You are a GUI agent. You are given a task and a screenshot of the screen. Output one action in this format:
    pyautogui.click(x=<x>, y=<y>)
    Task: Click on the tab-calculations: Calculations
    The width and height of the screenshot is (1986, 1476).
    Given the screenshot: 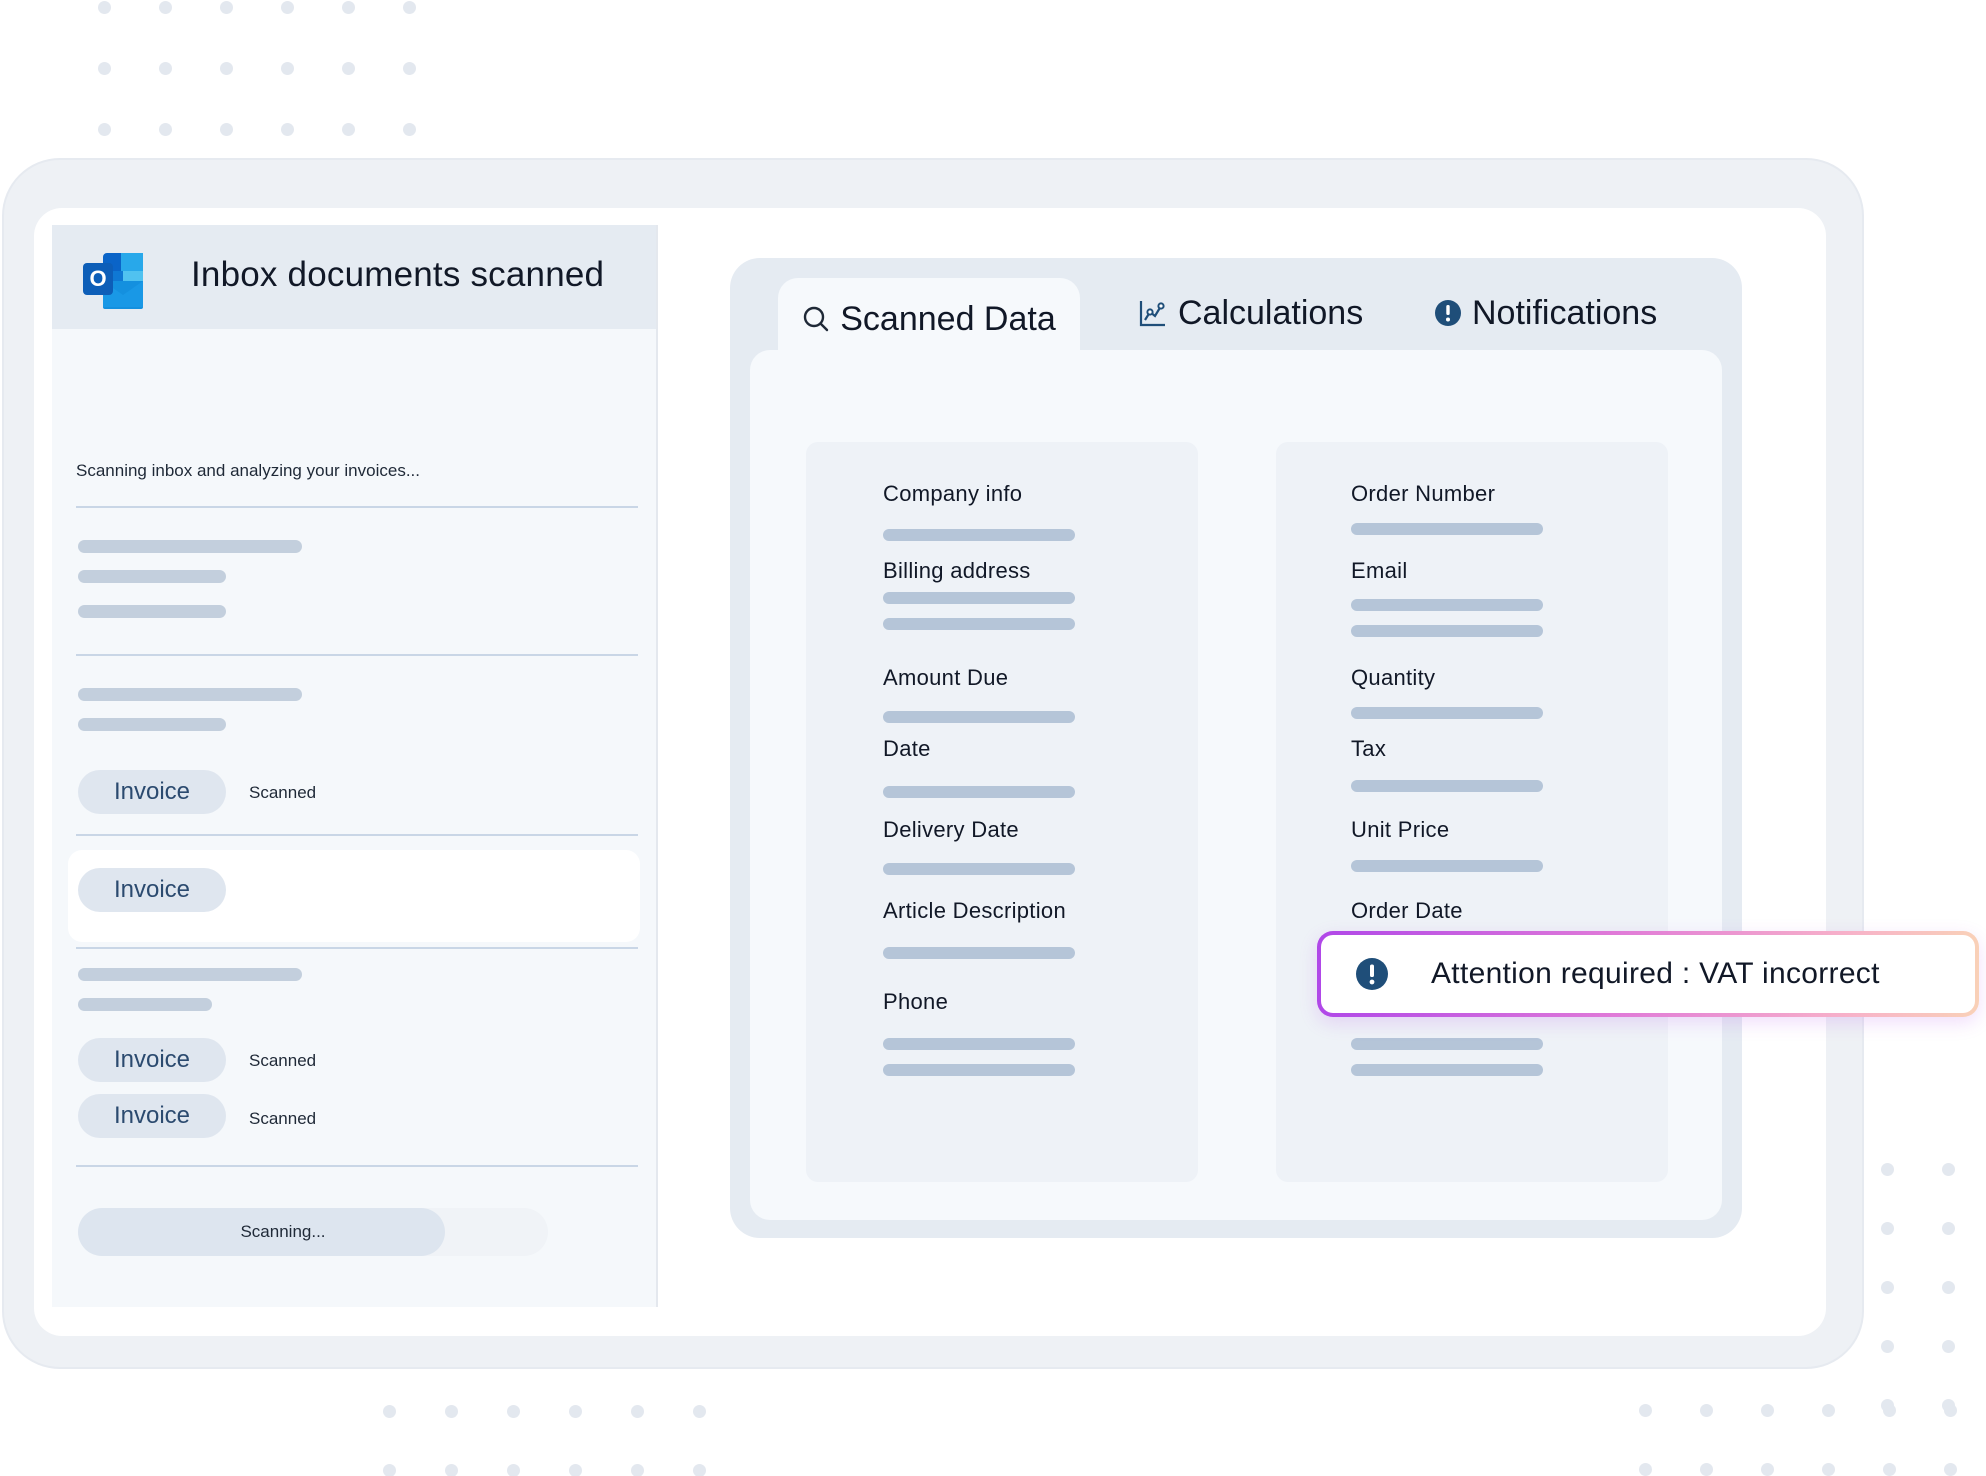 What is the action you would take?
    pyautogui.click(x=1250, y=313)
    